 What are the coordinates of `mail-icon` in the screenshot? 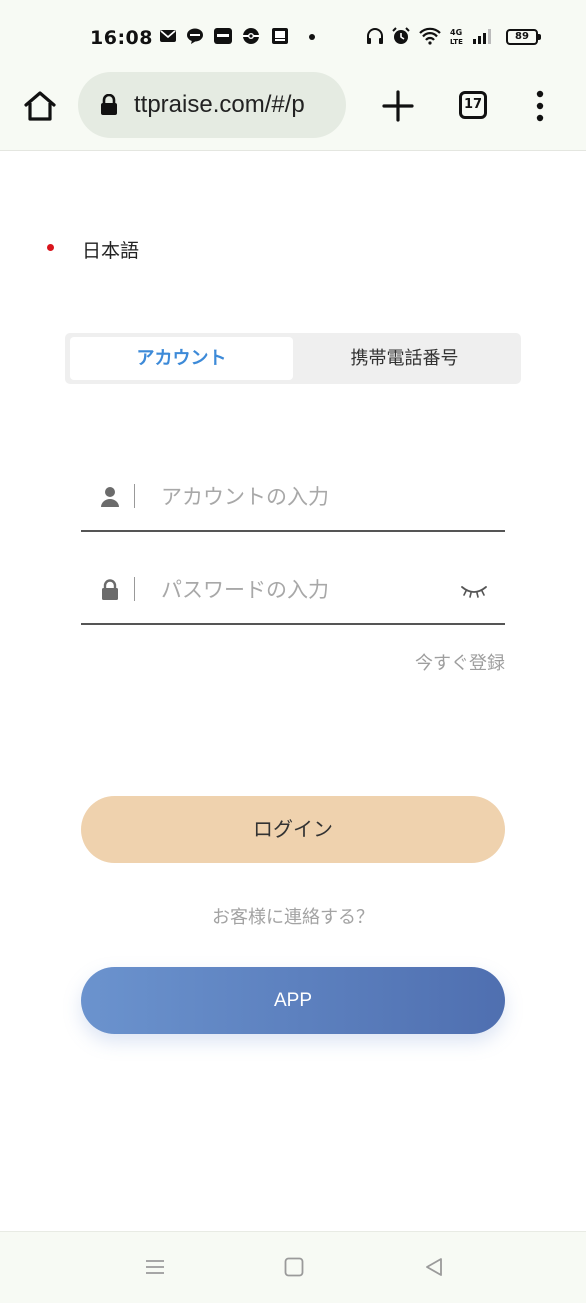 It's located at (168, 36).